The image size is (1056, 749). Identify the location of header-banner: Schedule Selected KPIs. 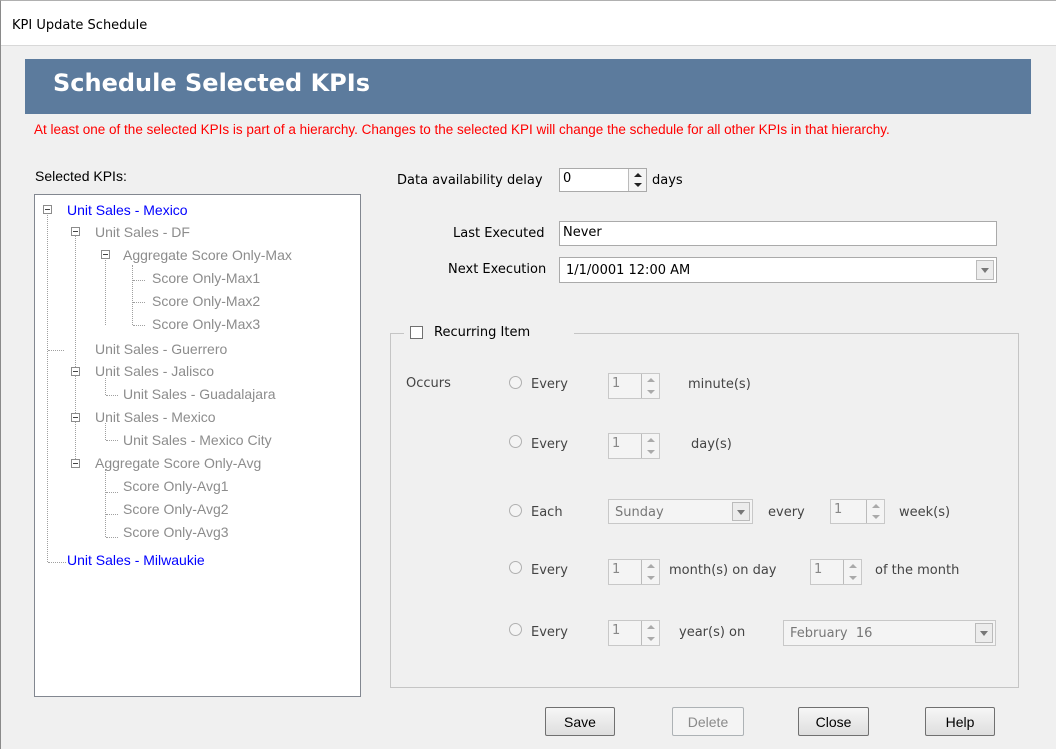
(528, 86).